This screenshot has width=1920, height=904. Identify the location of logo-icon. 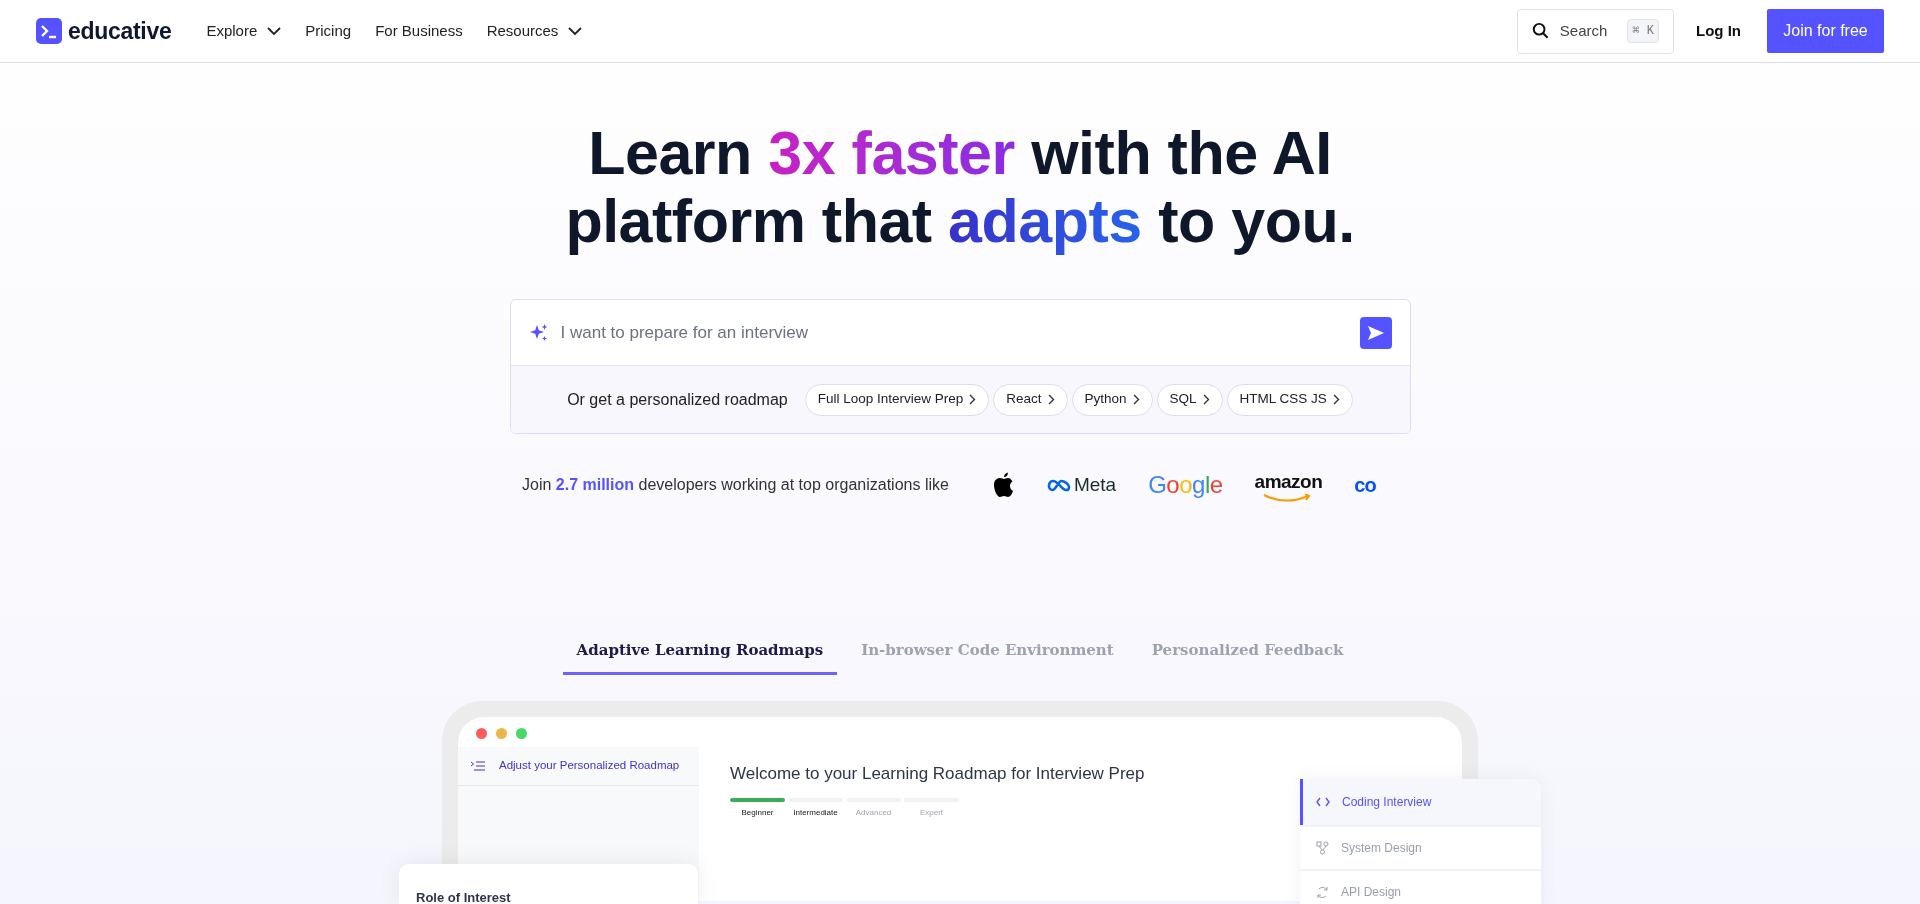
(49, 31).